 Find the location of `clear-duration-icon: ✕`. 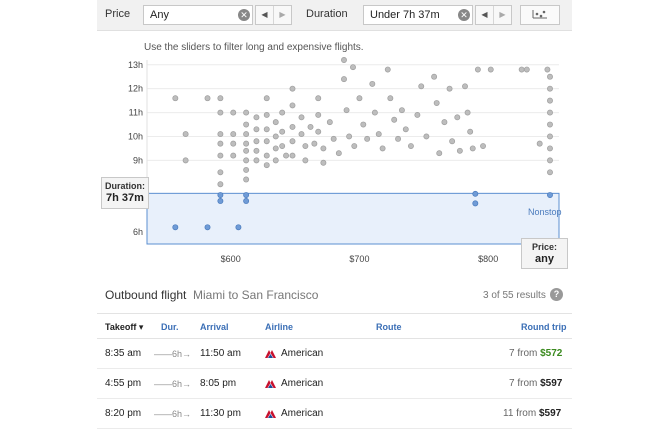

clear-duration-icon: ✕ is located at coordinates (464, 15).